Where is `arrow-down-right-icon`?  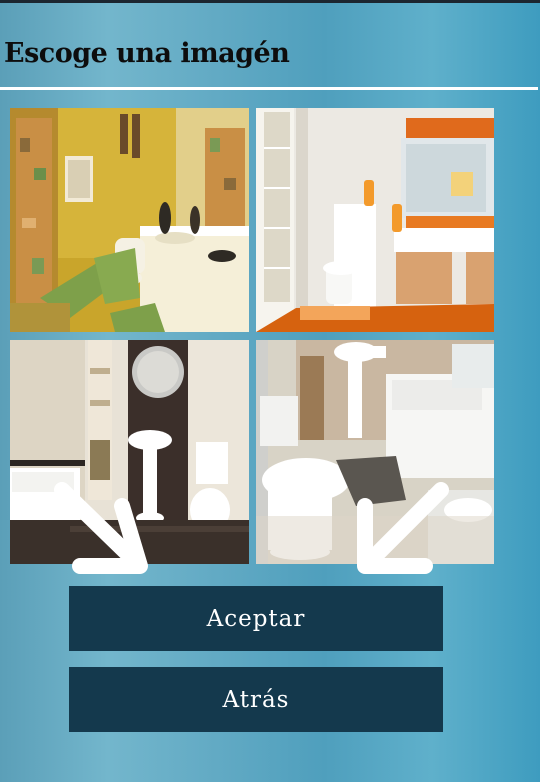 arrow-down-right-icon is located at coordinates (101, 528).